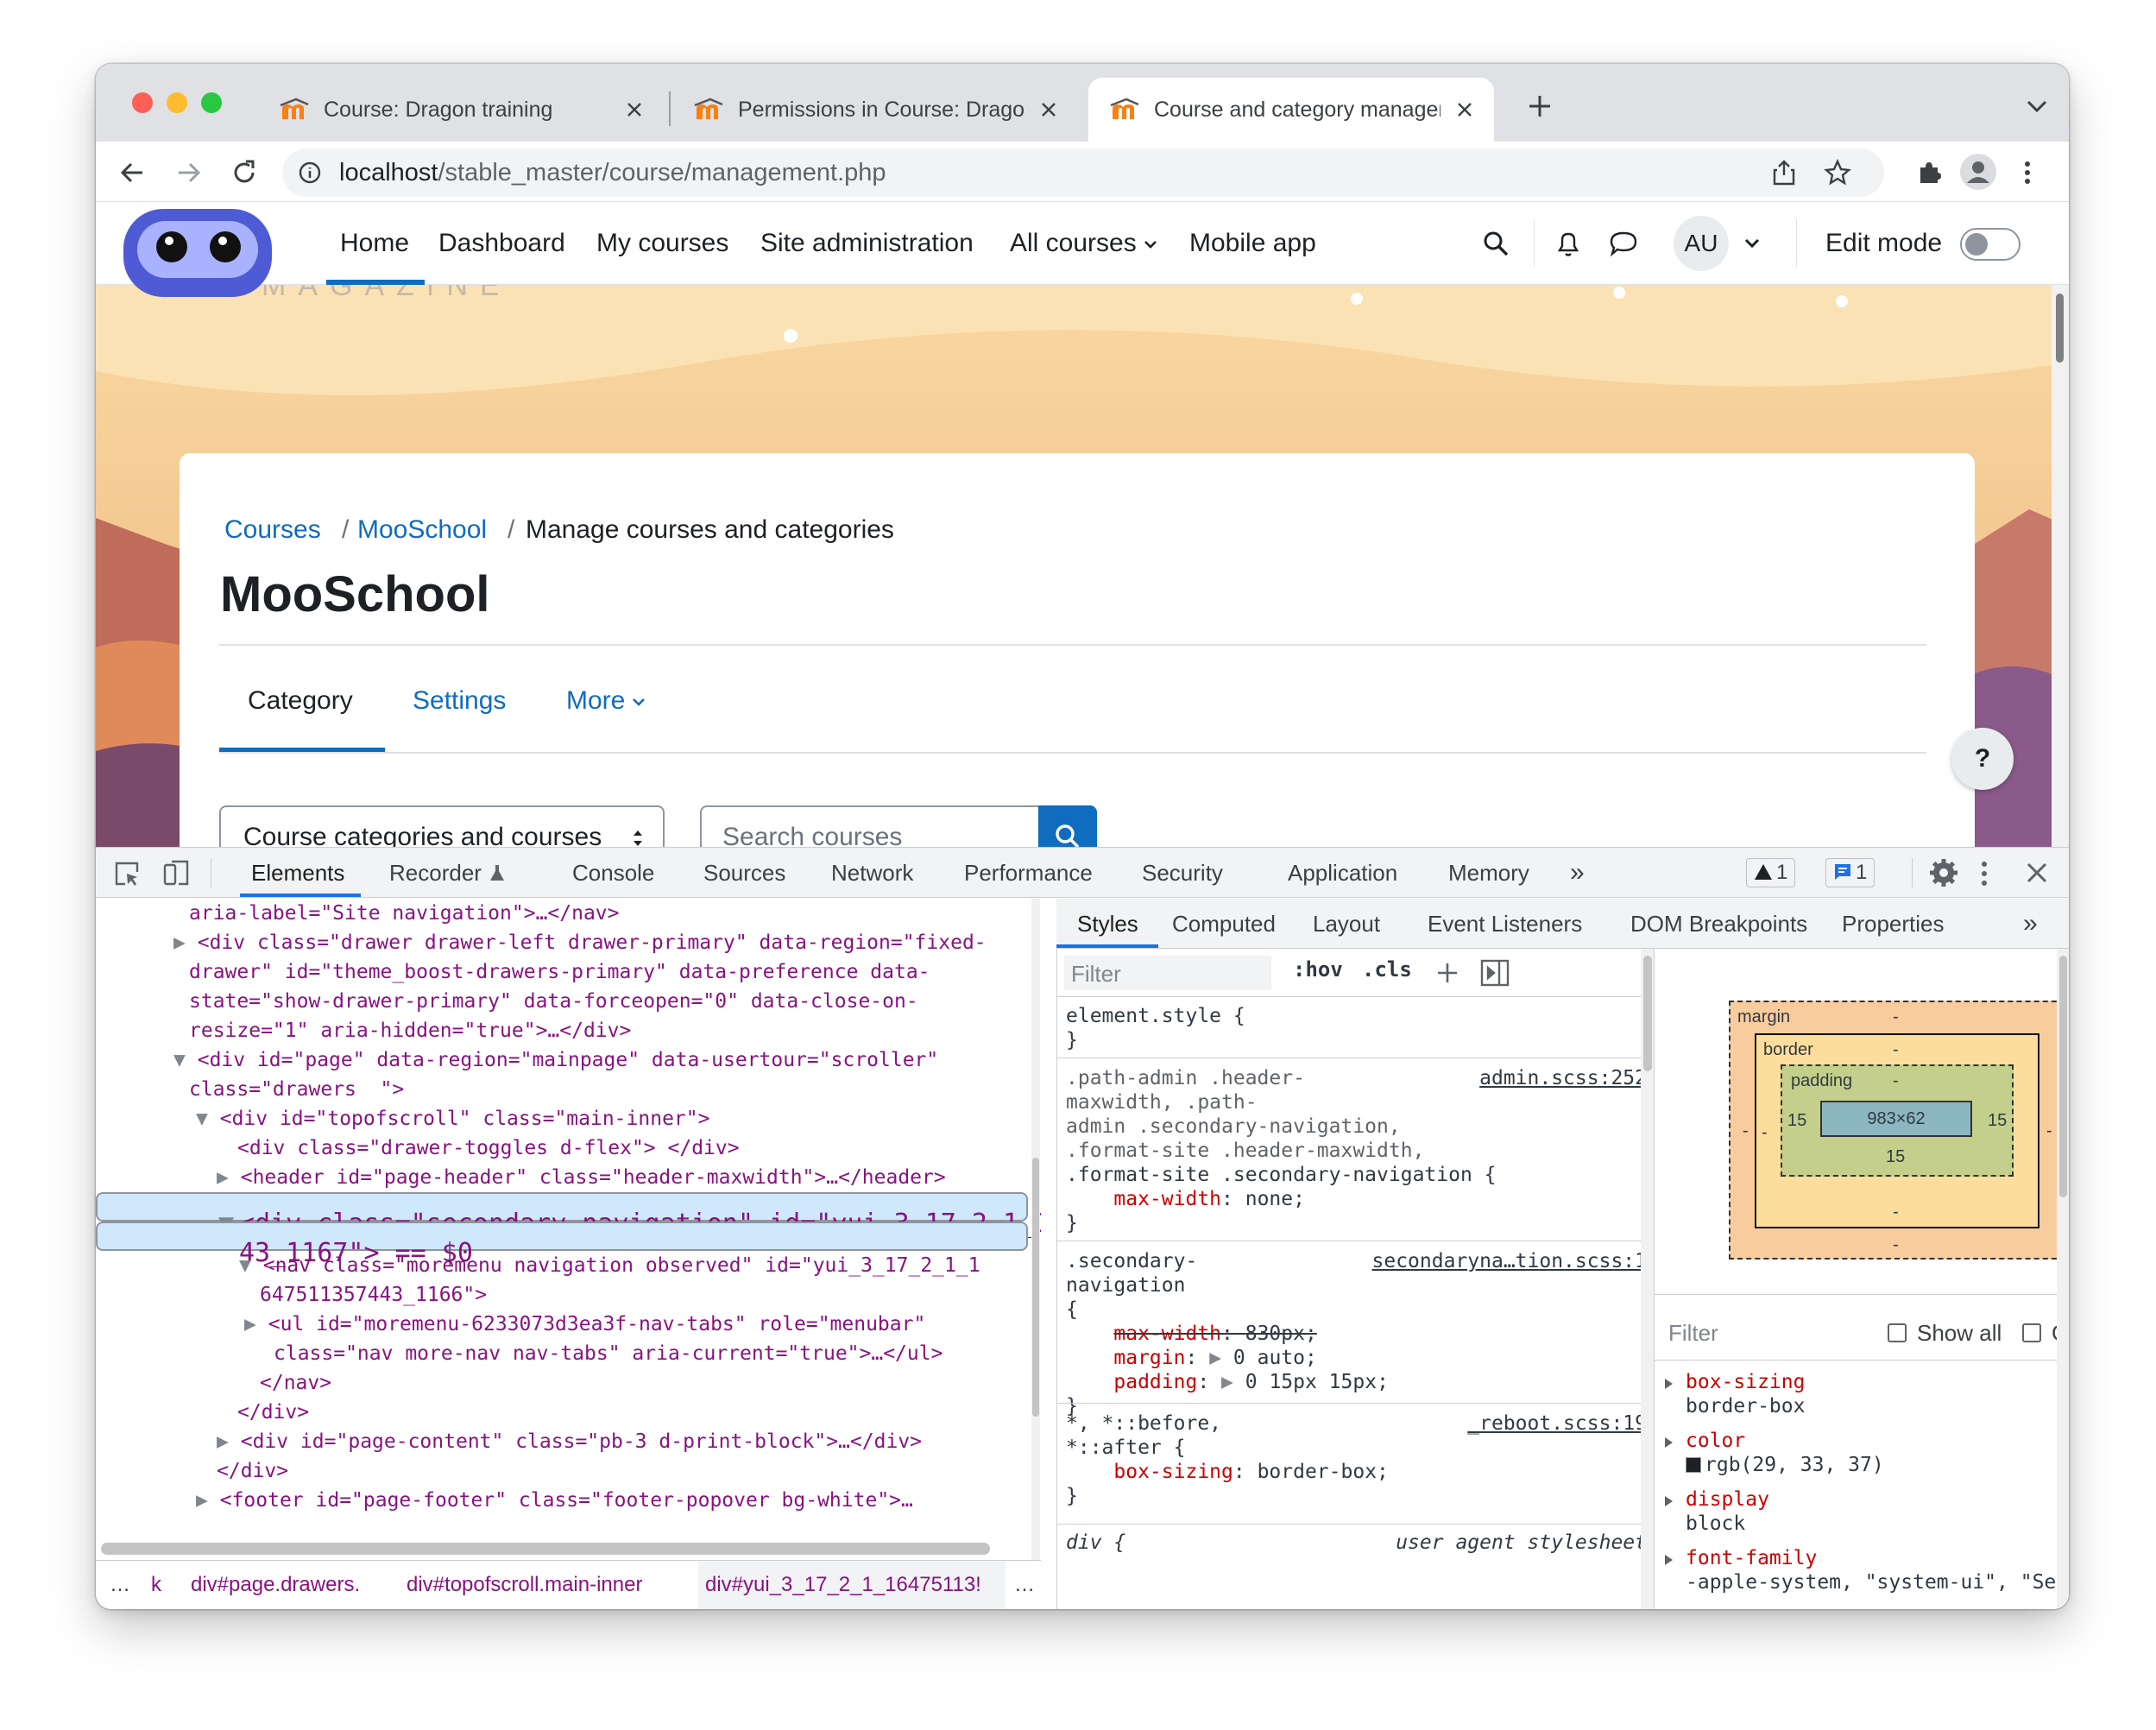 This screenshot has width=2156, height=1730. What do you see at coordinates (1346, 924) in the screenshot?
I see `styles-tab-layout: Layout` at bounding box center [1346, 924].